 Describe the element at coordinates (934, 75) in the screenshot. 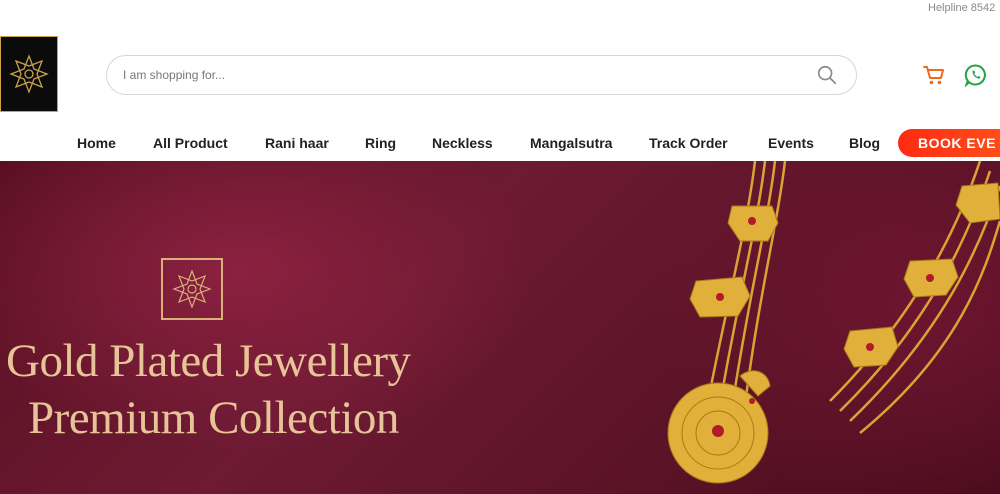

I see `cart-icon` at that location.